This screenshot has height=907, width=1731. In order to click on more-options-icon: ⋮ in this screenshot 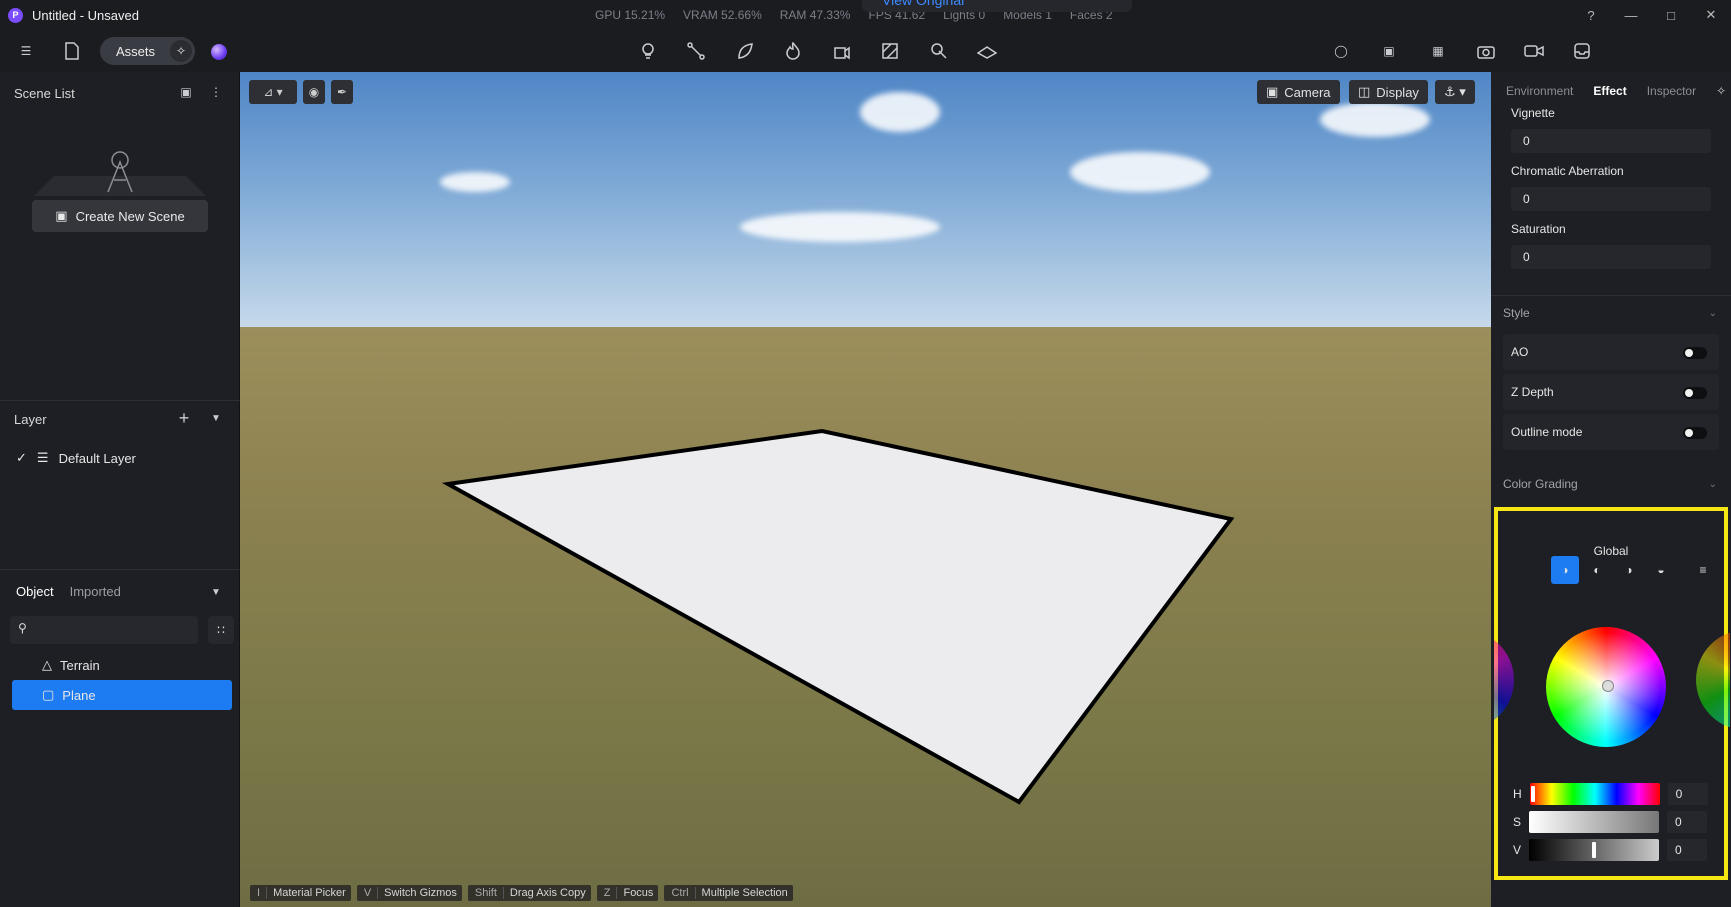, I will do `click(216, 92)`.